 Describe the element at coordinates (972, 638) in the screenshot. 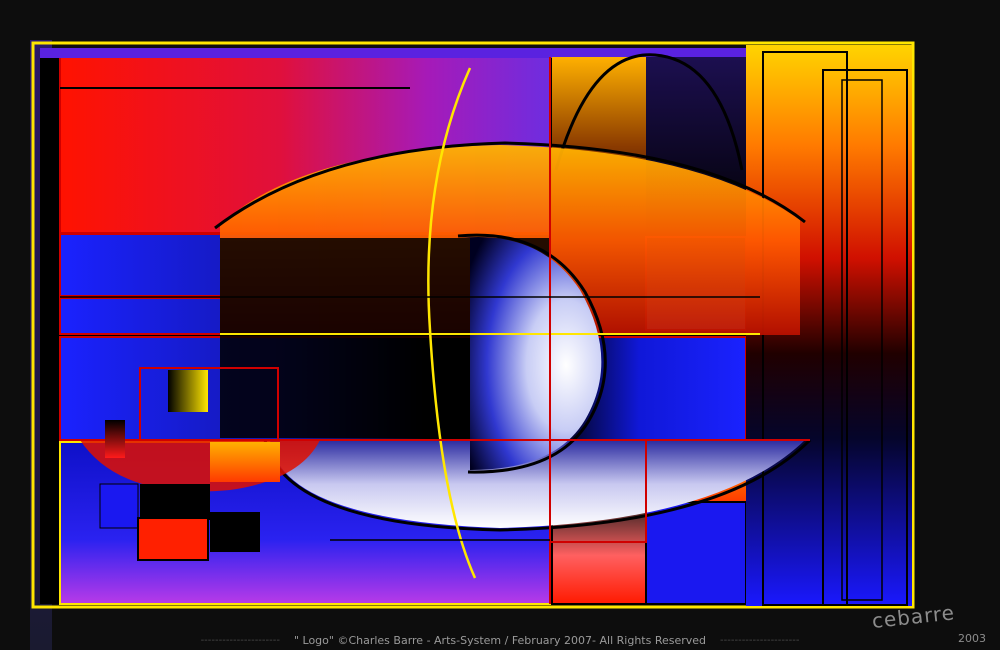

I see `signature-year: 2003` at that location.